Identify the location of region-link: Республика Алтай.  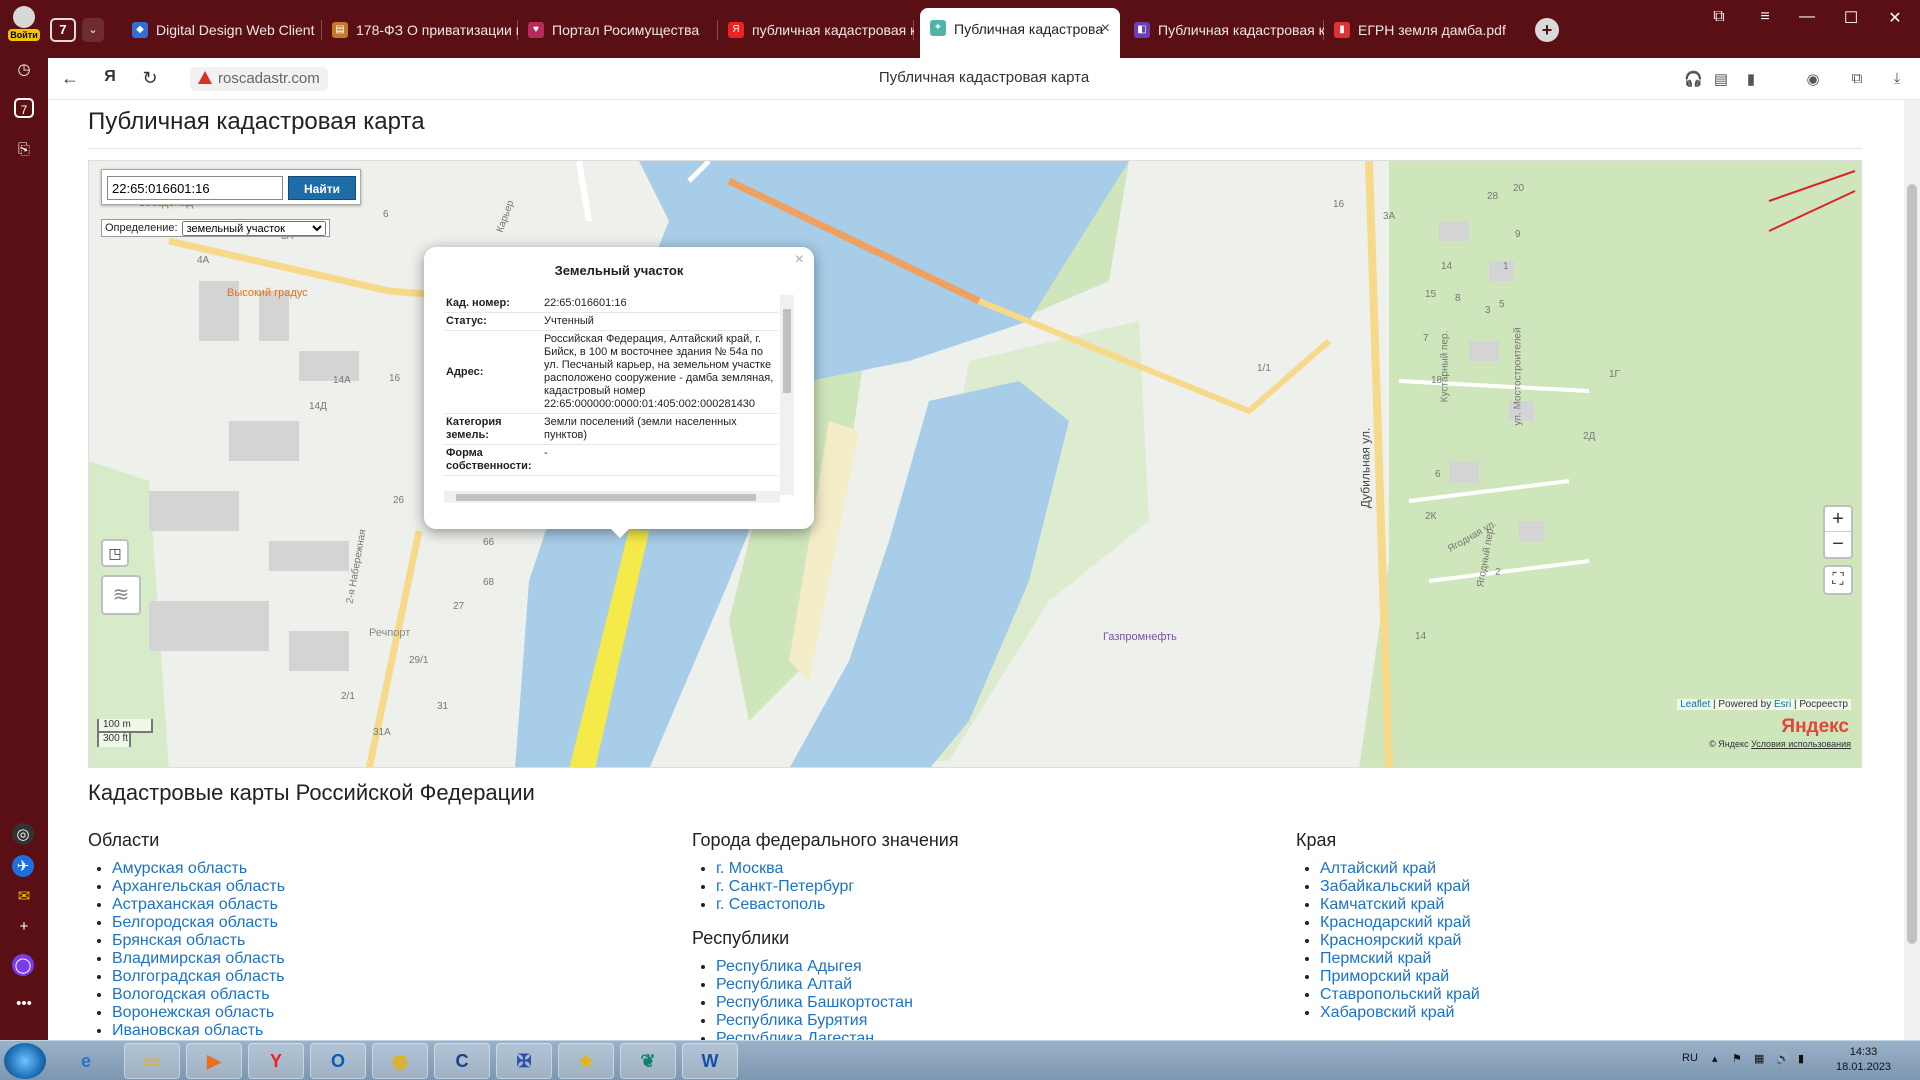
(784, 984).